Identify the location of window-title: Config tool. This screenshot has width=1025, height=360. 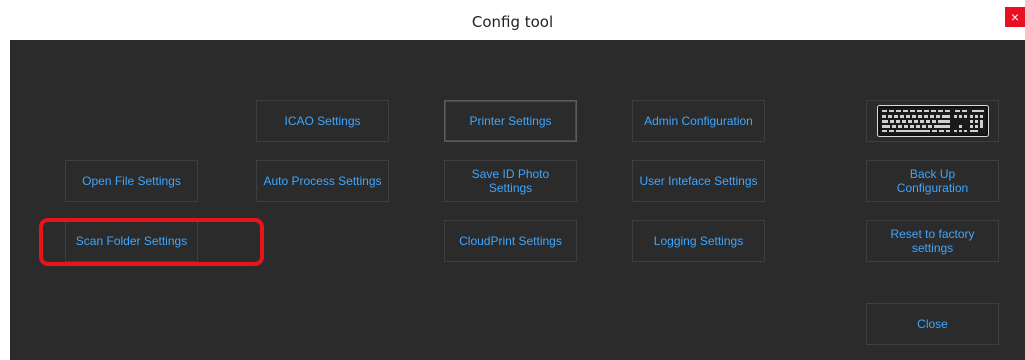
(512, 22).